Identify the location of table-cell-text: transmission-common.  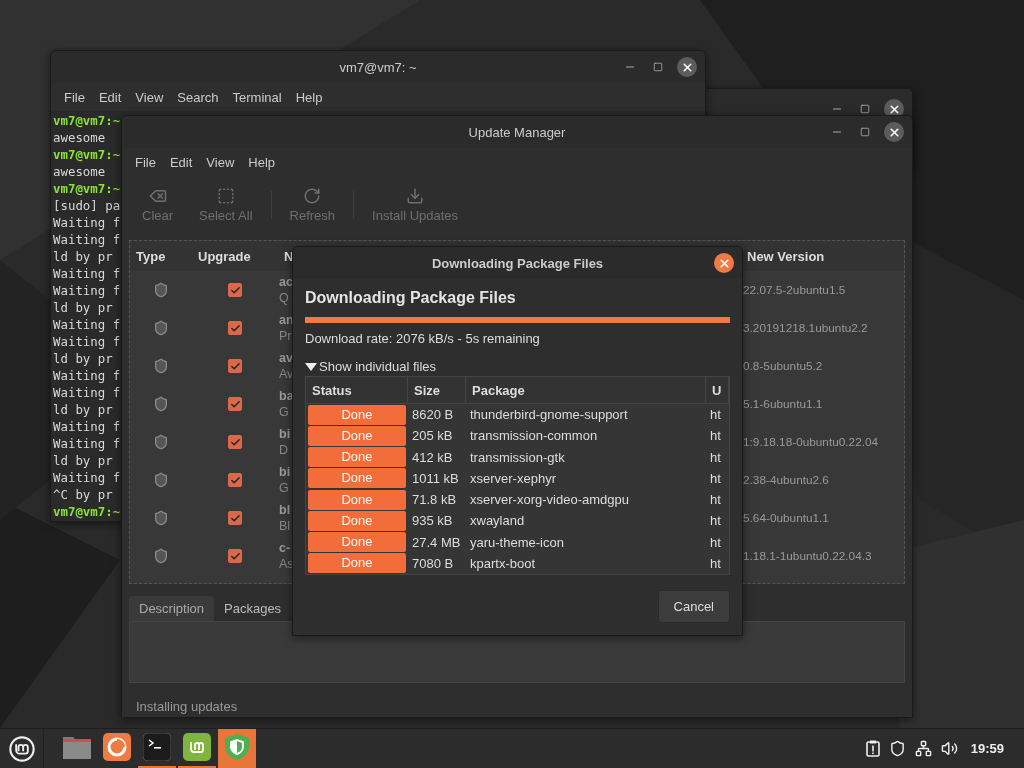
(534, 436).